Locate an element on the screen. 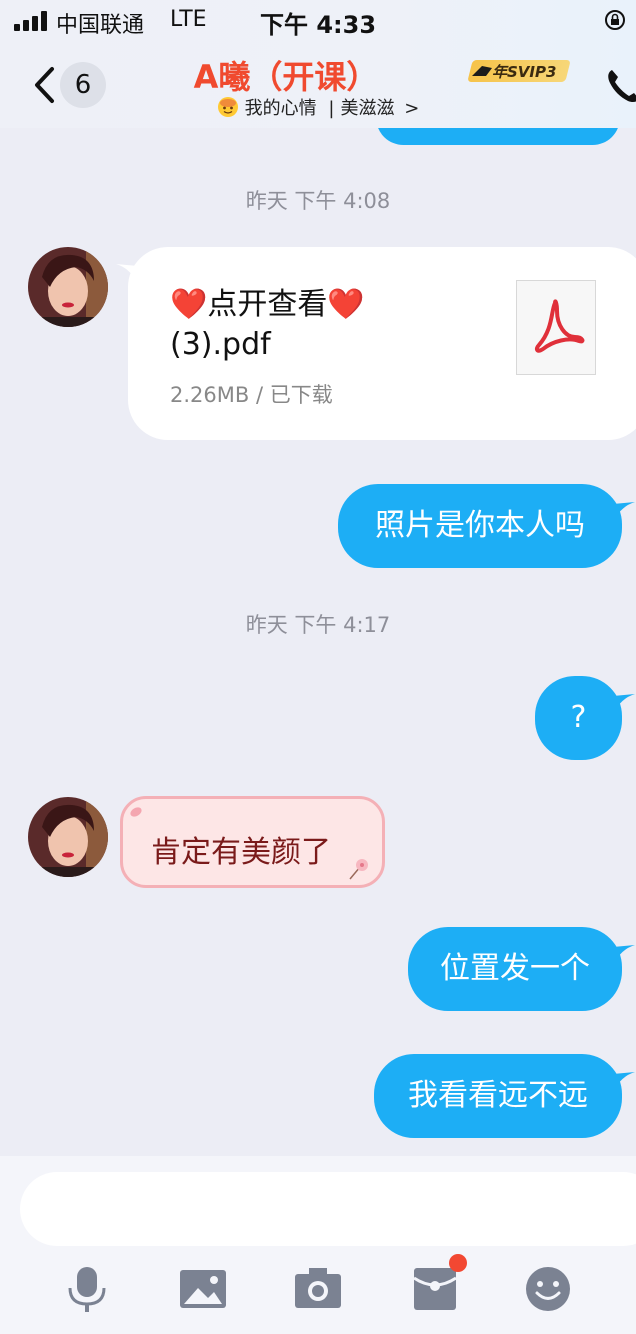 Image resolution: width=636 pixels, height=1334 pixels. penguin-icon is located at coordinates (482, 71).